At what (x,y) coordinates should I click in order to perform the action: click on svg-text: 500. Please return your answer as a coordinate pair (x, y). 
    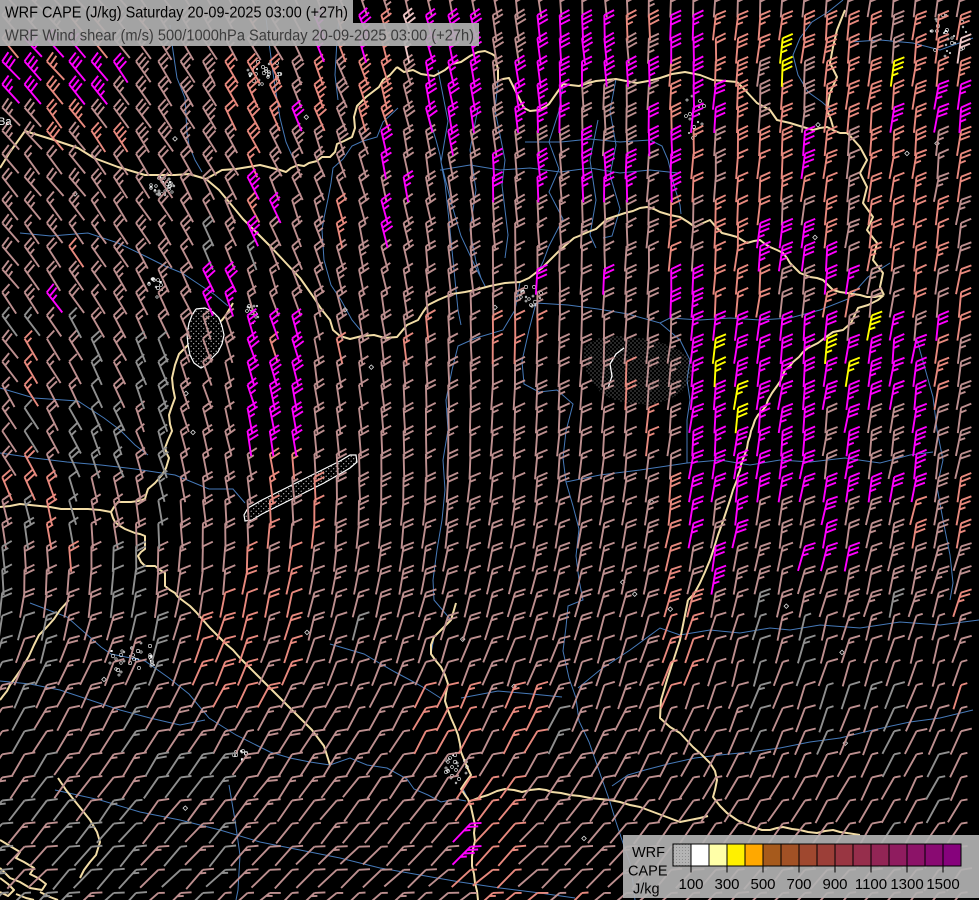
    Looking at the image, I should click on (762, 884).